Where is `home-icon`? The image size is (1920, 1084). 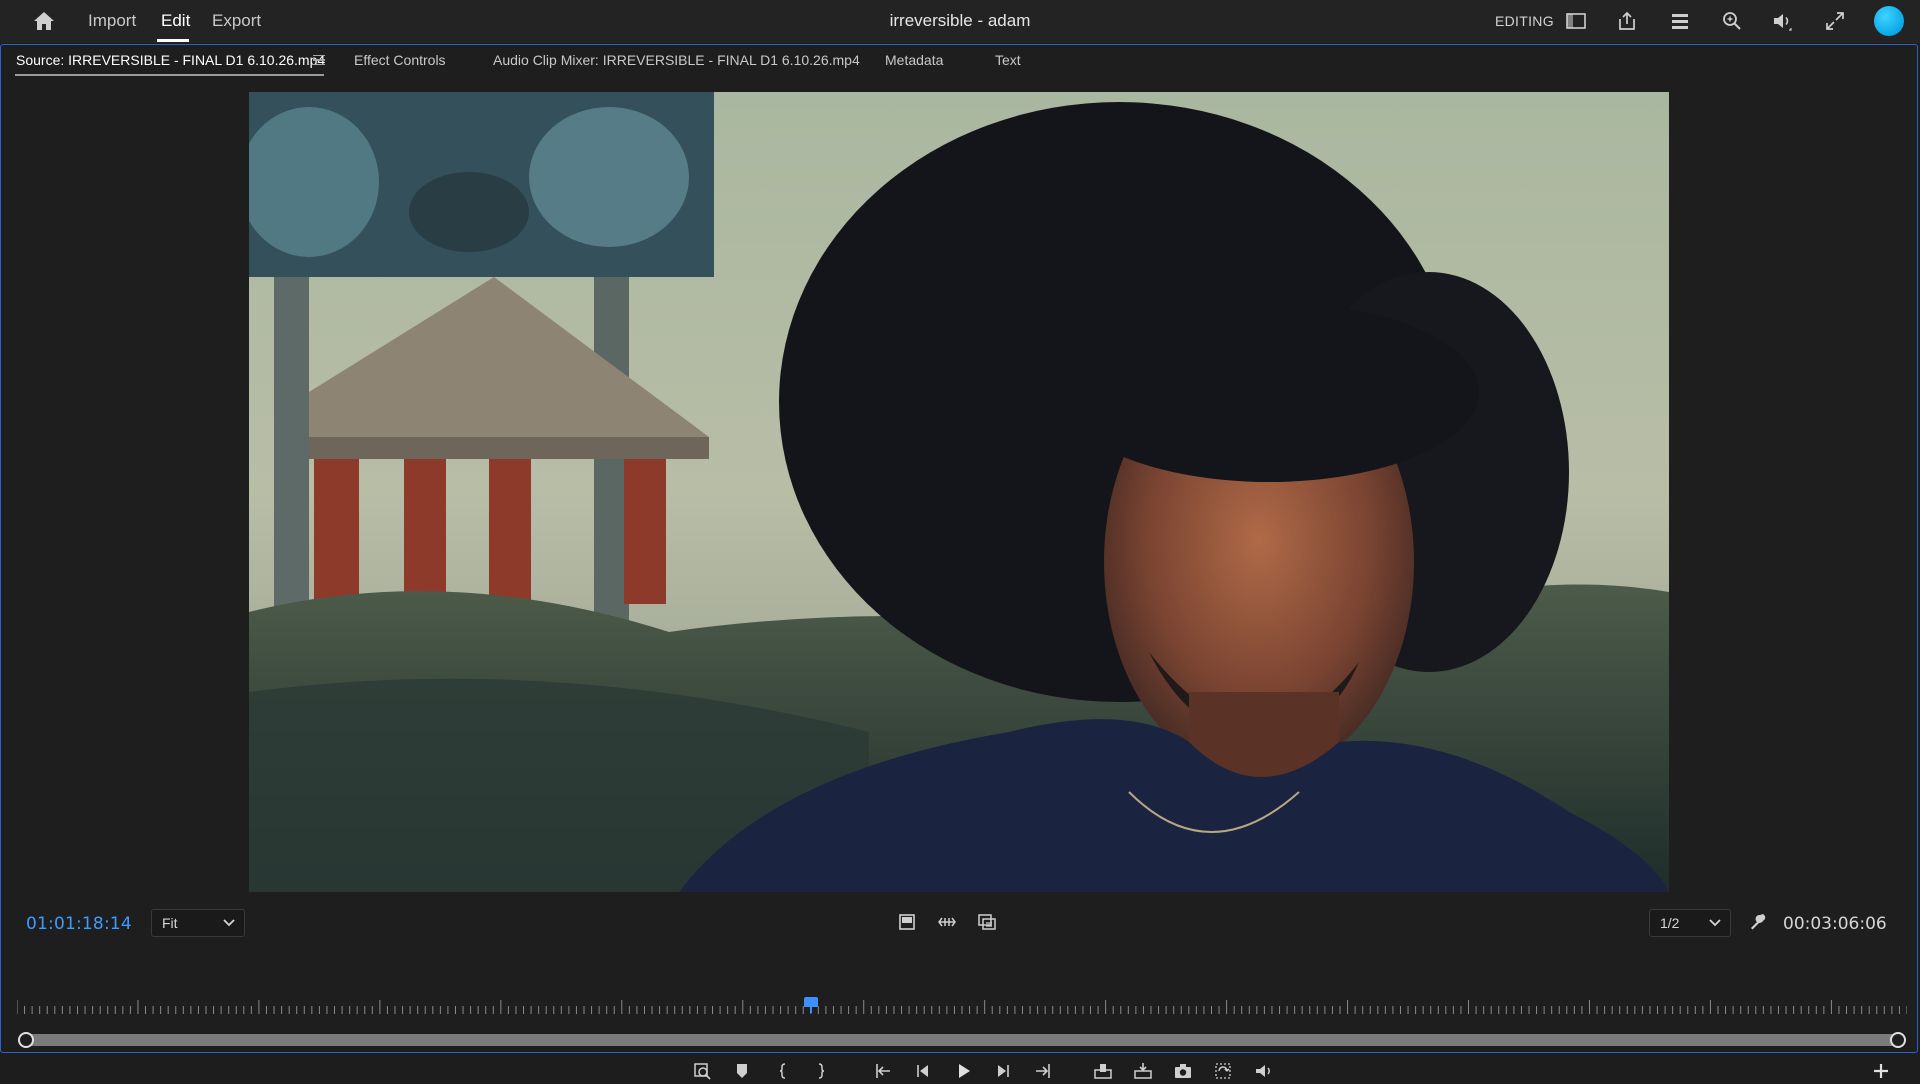 home-icon is located at coordinates (44, 21).